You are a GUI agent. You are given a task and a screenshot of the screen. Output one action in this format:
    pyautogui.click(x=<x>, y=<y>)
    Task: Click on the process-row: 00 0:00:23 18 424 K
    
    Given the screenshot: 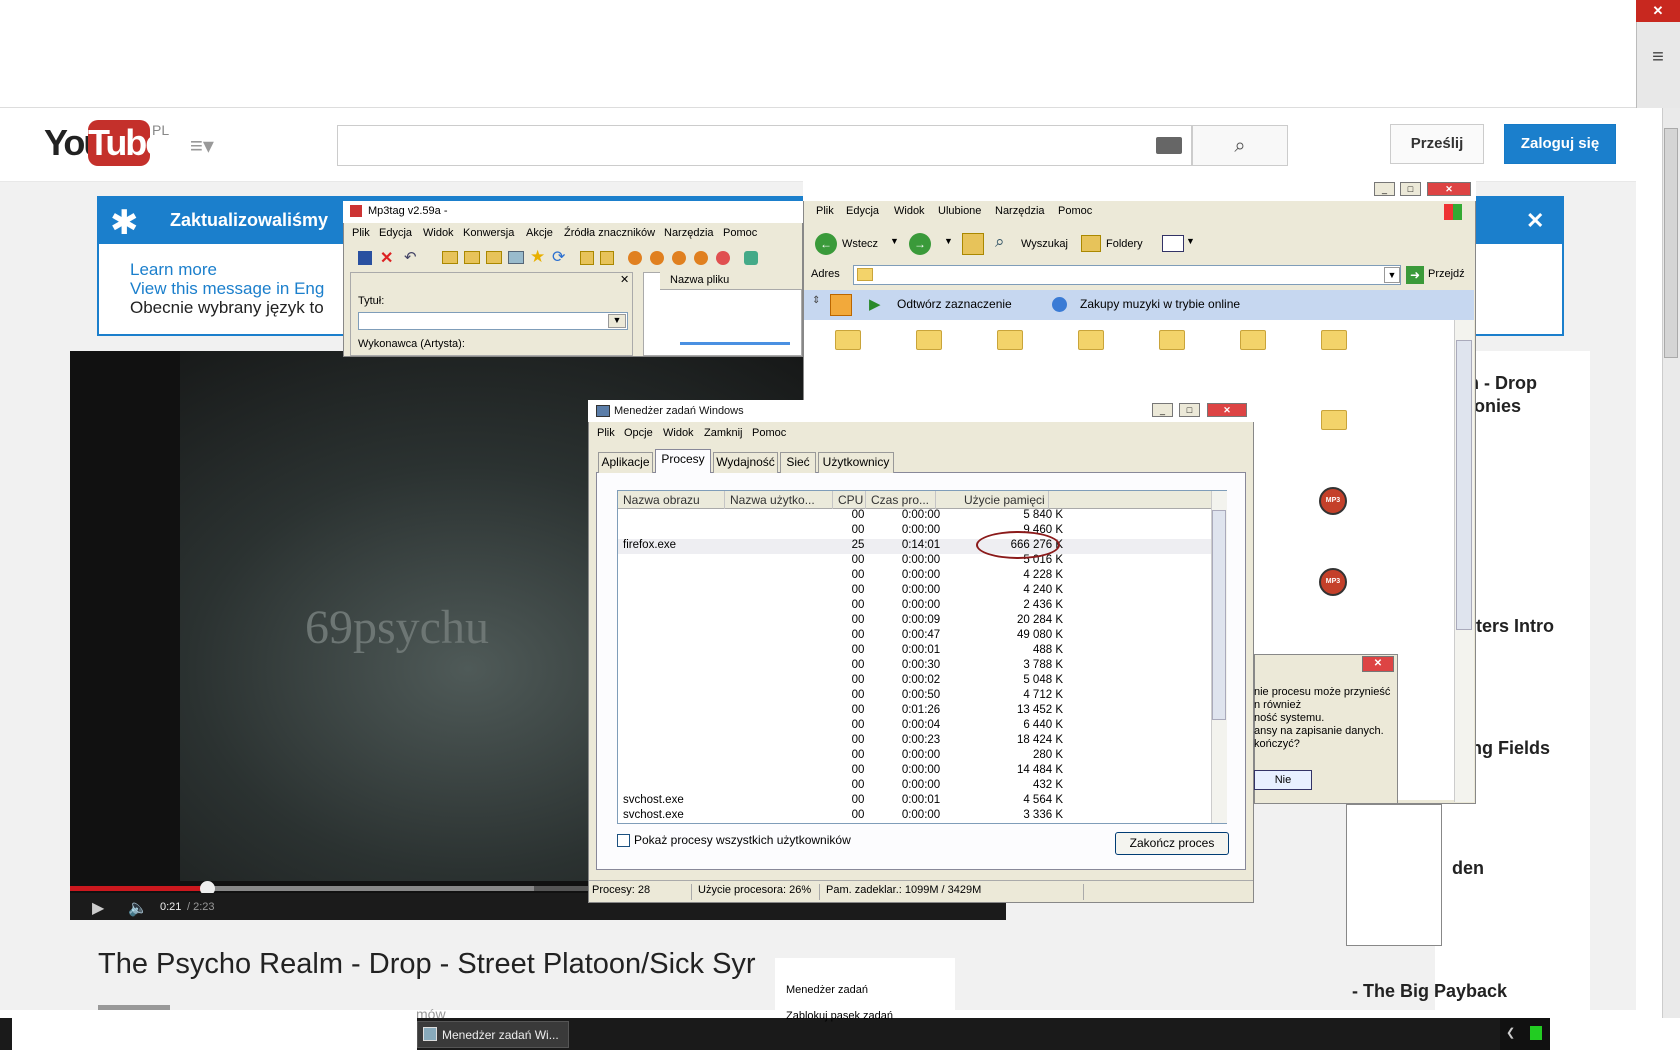 What is the action you would take?
    pyautogui.click(x=914, y=741)
    